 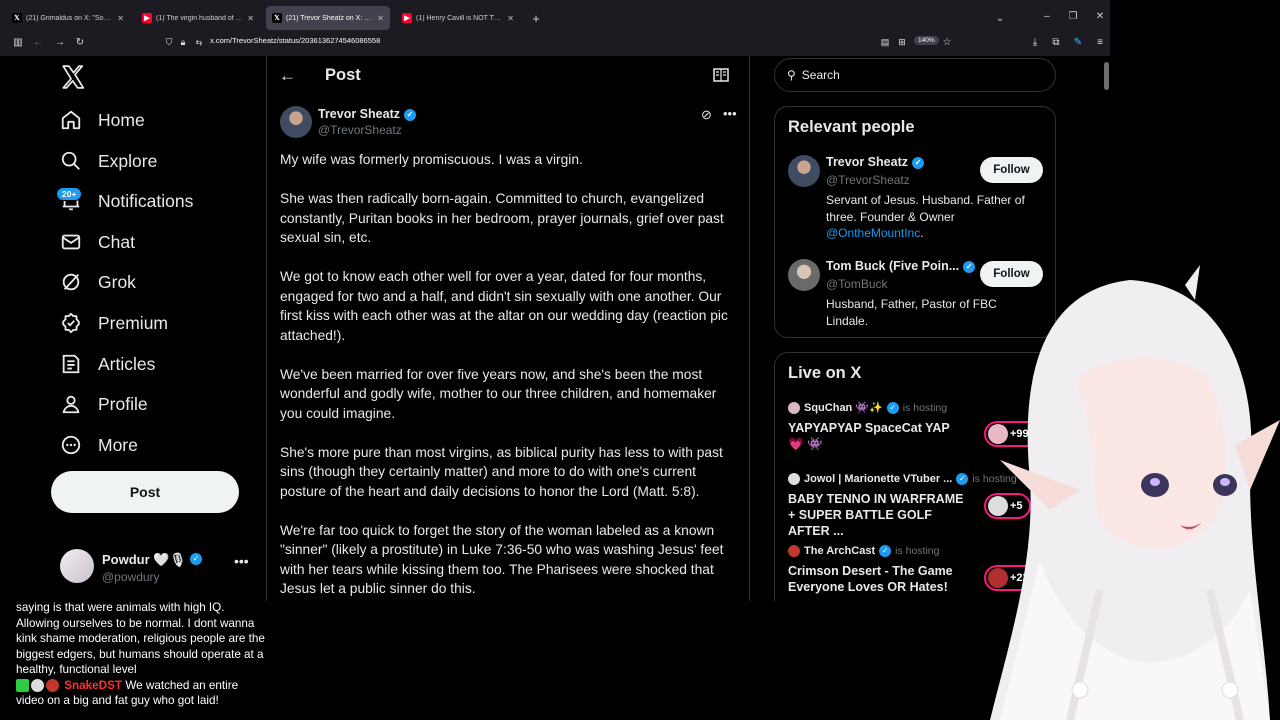 I want to click on nav-more-label: More, so click(x=118, y=444).